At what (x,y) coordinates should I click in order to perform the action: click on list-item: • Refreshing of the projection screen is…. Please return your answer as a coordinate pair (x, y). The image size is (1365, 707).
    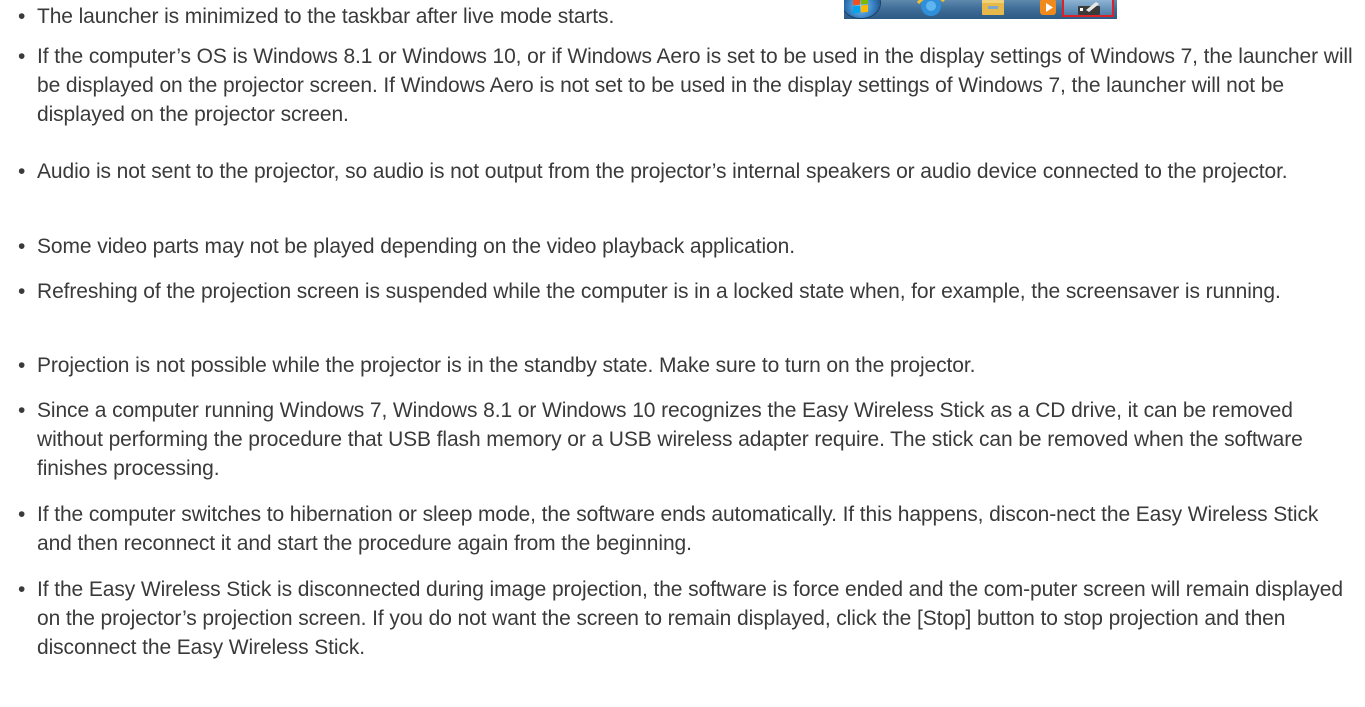
    Looking at the image, I should click on (688, 291).